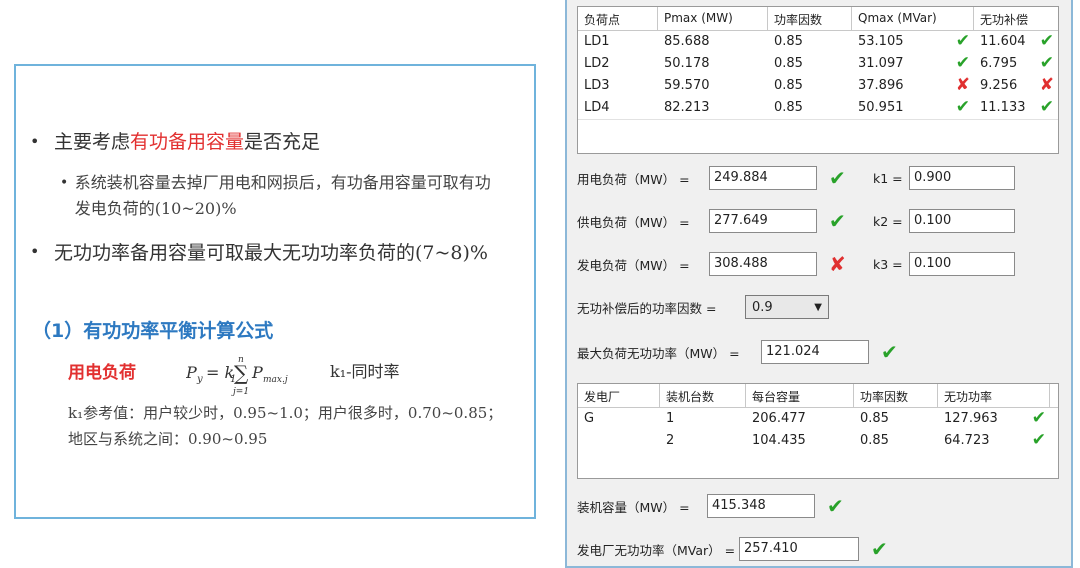 The height and width of the screenshot is (568, 1080). What do you see at coordinates (619, 441) in the screenshot?
I see `cell-plant` at bounding box center [619, 441].